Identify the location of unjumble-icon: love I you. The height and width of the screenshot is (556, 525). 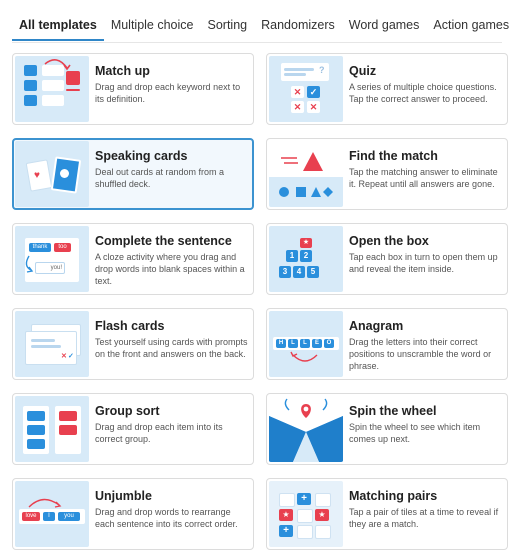
(52, 514).